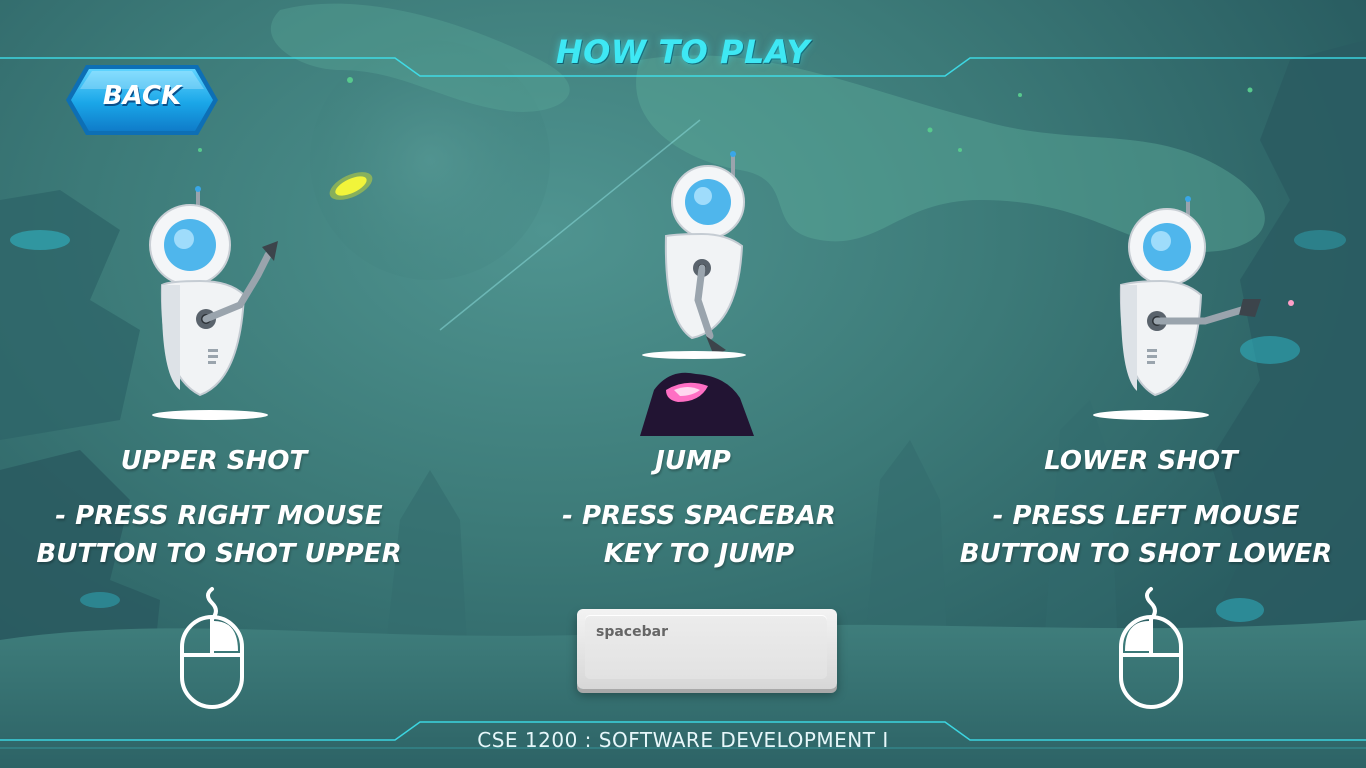  Describe the element at coordinates (699, 535) in the screenshot. I see `jump-instructions: - PRESS SPACEBAR KEY TO JUMP` at that location.